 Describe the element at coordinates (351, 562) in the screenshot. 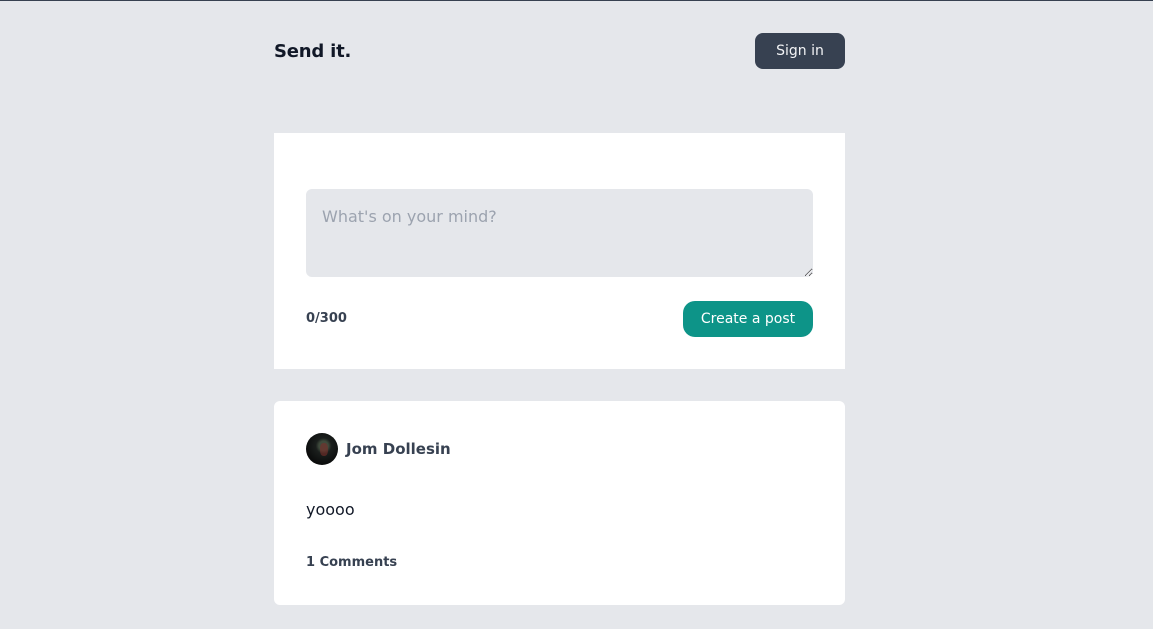

I see `comments-link: 1 Comments` at that location.